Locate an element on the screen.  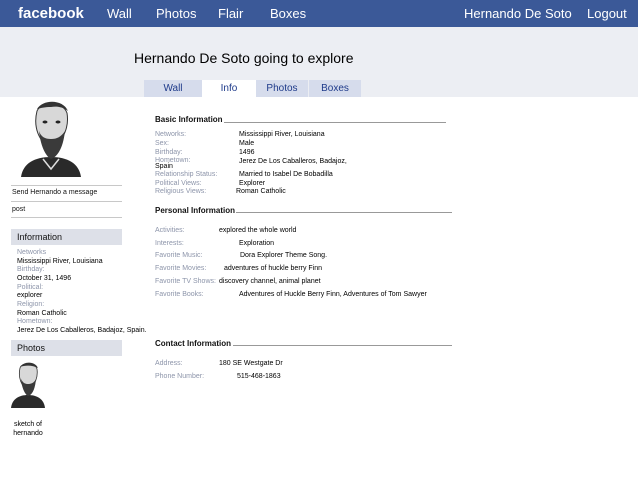
basic-value-sex: Male is located at coordinates (247, 143).